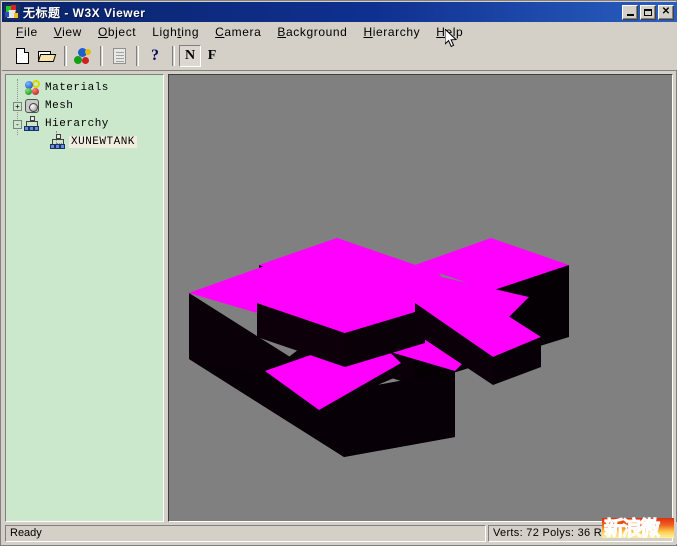 This screenshot has width=677, height=546. I want to click on window-controls: ✕, so click(648, 12).